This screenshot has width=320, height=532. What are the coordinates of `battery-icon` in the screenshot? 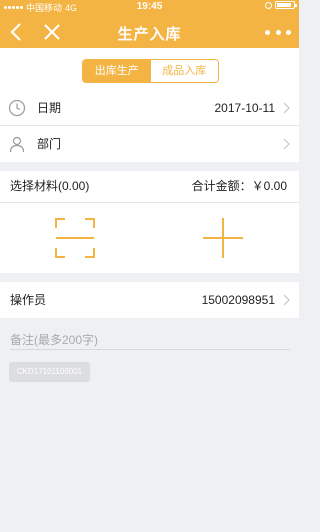 It's located at (286, 5).